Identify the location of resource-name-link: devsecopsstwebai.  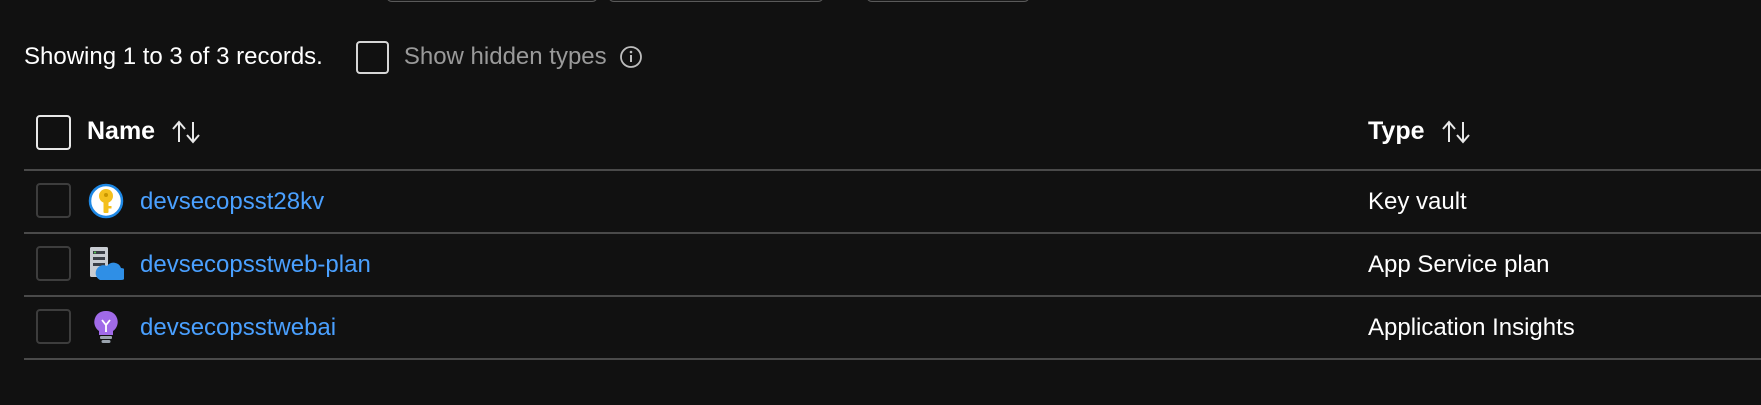
(238, 328).